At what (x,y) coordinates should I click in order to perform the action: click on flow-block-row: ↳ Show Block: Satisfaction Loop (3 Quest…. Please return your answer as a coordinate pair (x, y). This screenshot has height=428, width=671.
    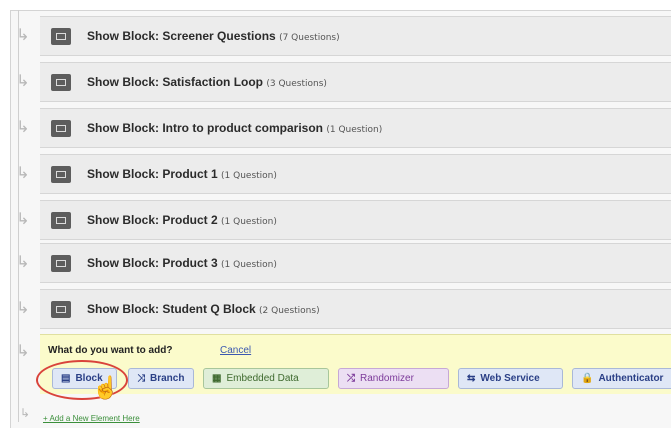
    Looking at the image, I should click on (343, 82).